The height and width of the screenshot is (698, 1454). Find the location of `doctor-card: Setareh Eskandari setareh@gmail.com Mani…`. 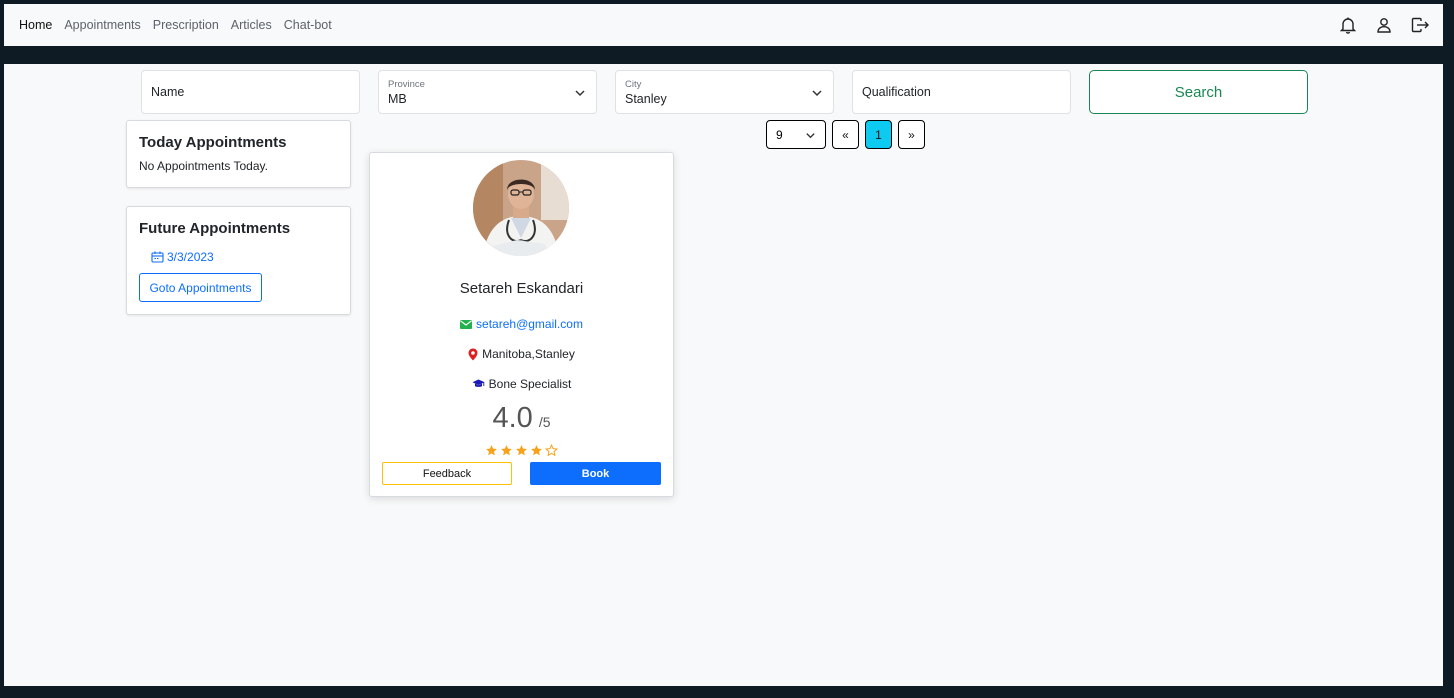

doctor-card: Setareh Eskandari setareh@gmail.com Mani… is located at coordinates (521, 324).